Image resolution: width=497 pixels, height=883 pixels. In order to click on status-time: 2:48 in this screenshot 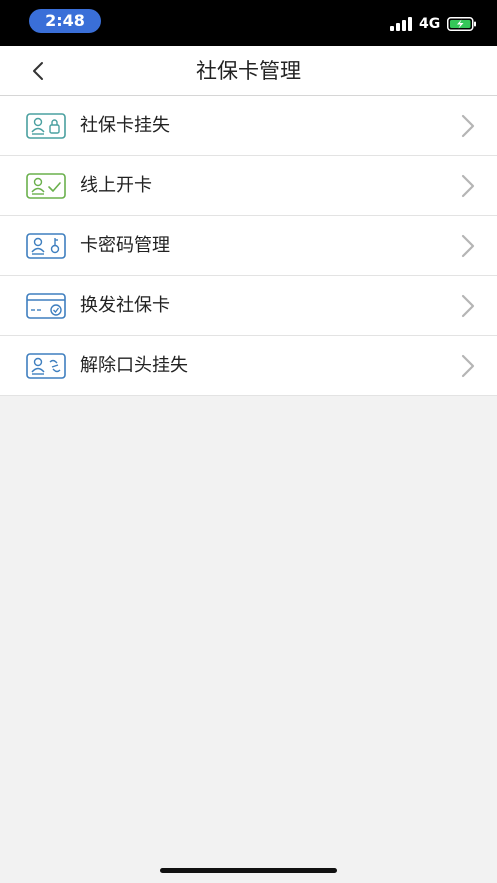, I will do `click(65, 21)`.